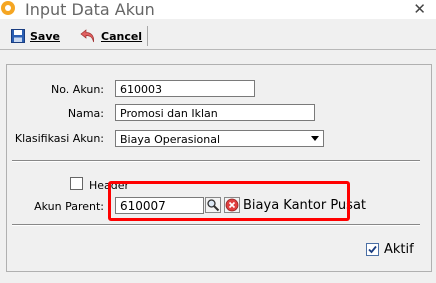 Image resolution: width=436 pixels, height=283 pixels. What do you see at coordinates (215, 112) in the screenshot?
I see `nama-input: Promosi dan Iklan` at bounding box center [215, 112].